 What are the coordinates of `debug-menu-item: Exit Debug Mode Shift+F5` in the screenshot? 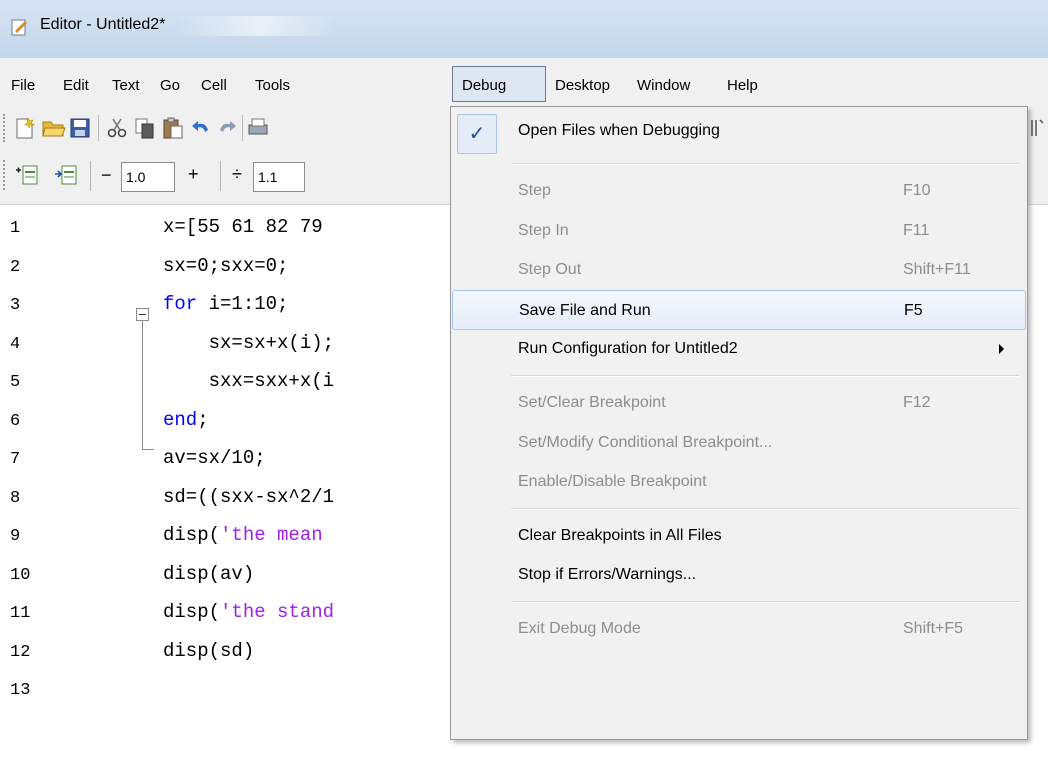 It's located at (739, 629).